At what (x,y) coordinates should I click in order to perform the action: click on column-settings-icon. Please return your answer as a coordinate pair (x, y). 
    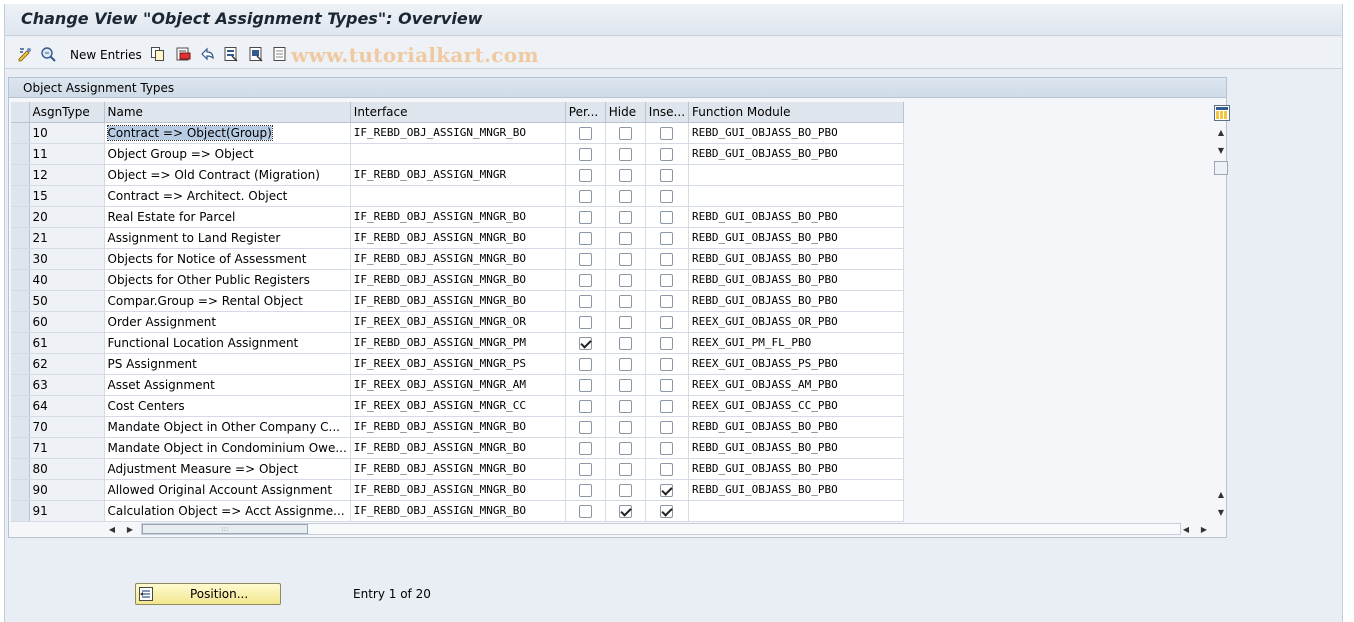
    Looking at the image, I should click on (1222, 113).